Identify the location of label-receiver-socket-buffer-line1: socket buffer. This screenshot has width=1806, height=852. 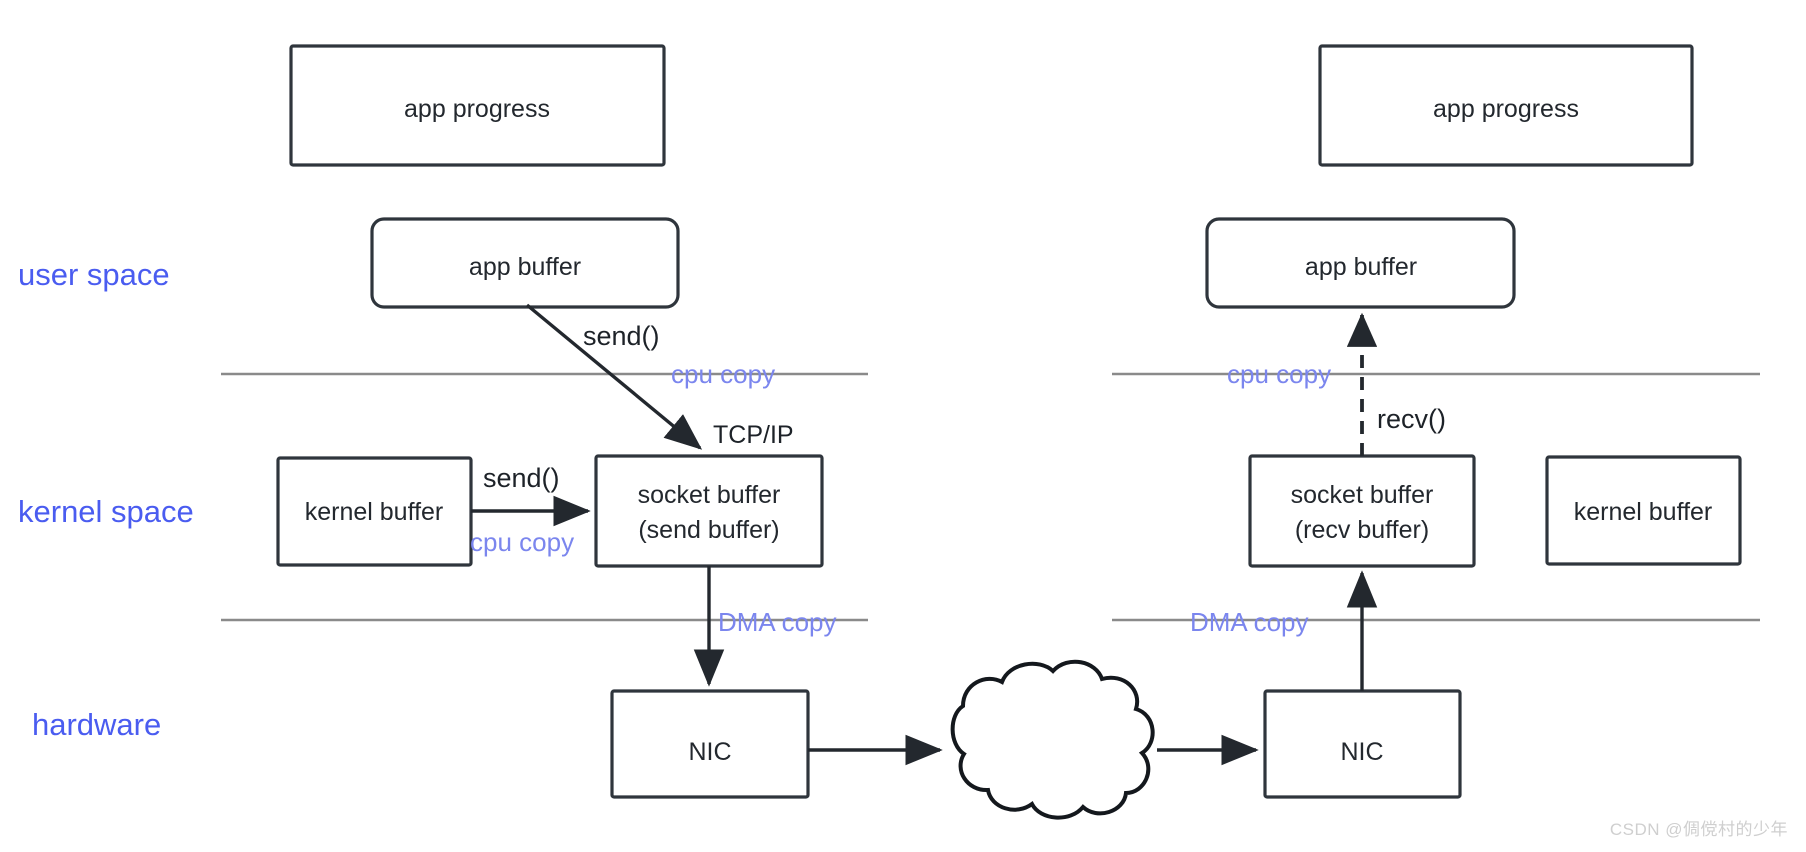
(1362, 495).